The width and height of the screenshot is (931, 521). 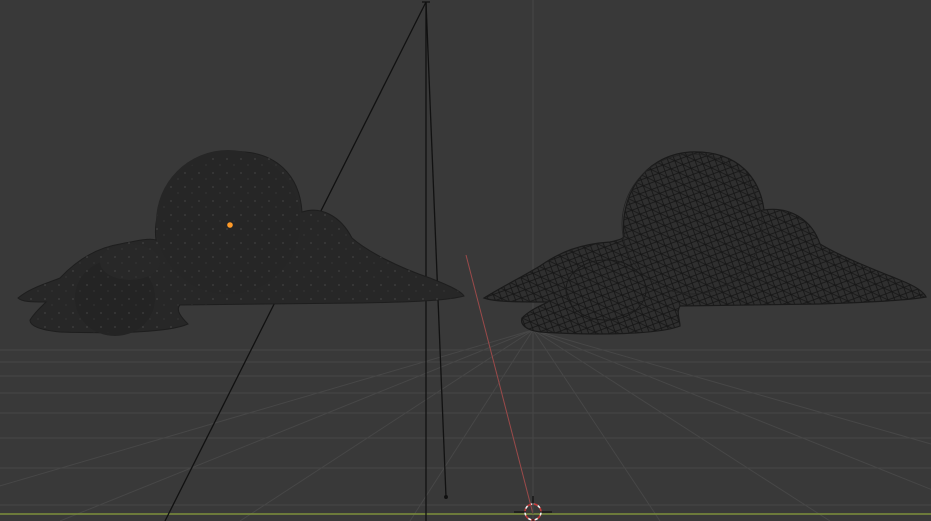 I want to click on object-origin-icon, so click(x=230, y=225).